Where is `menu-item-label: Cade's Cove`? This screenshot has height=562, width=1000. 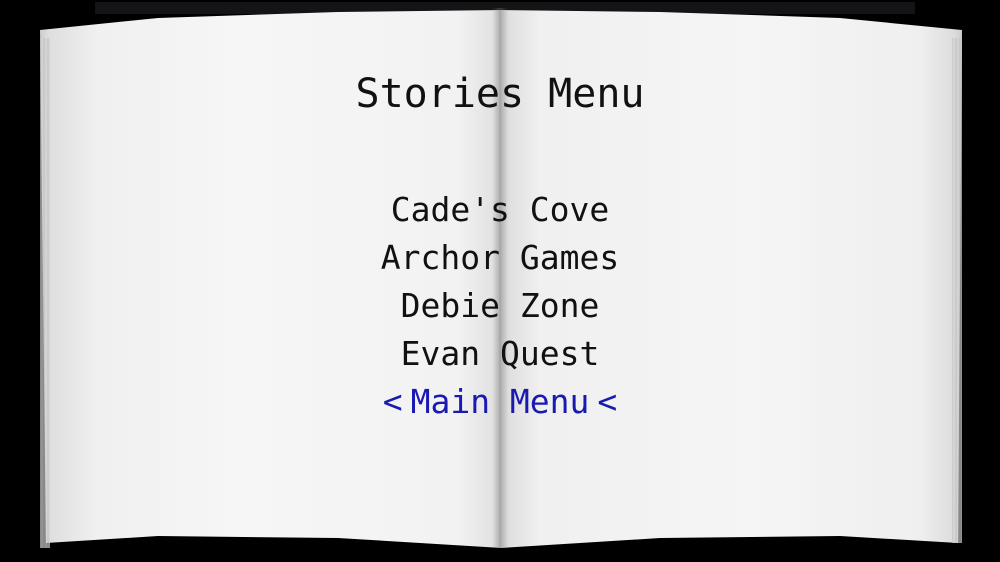
menu-item-label: Cade's Cove is located at coordinates (500, 209).